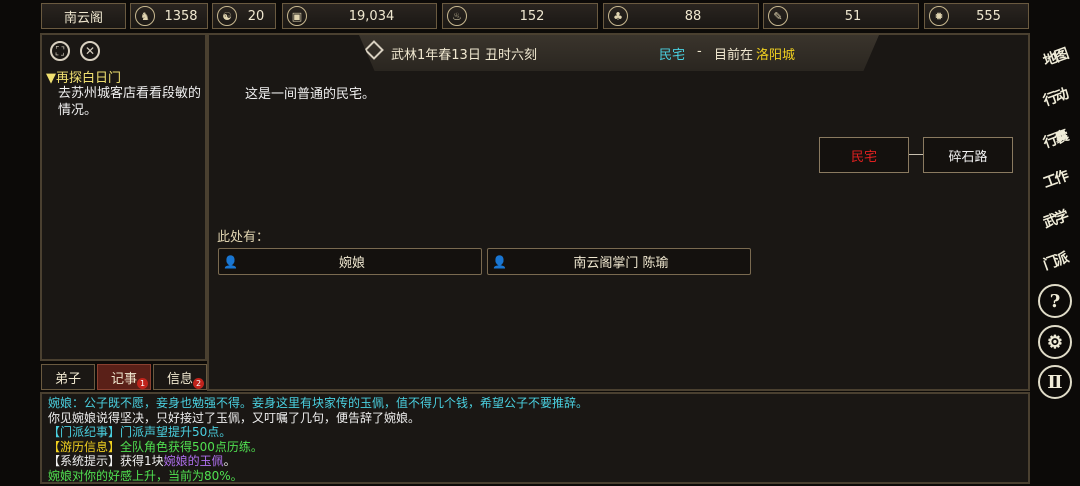 Image resolution: width=1080 pixels, height=486 pixels. Describe the element at coordinates (83, 76) in the screenshot. I see `quest-title: ▼再探白日门` at that location.